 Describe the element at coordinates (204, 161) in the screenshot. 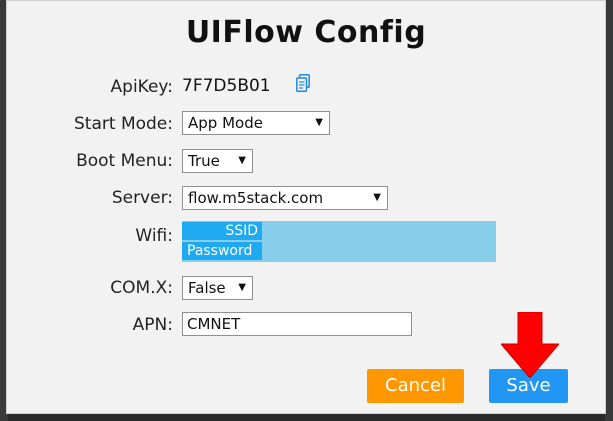

I see `boot-menu-value: True` at that location.